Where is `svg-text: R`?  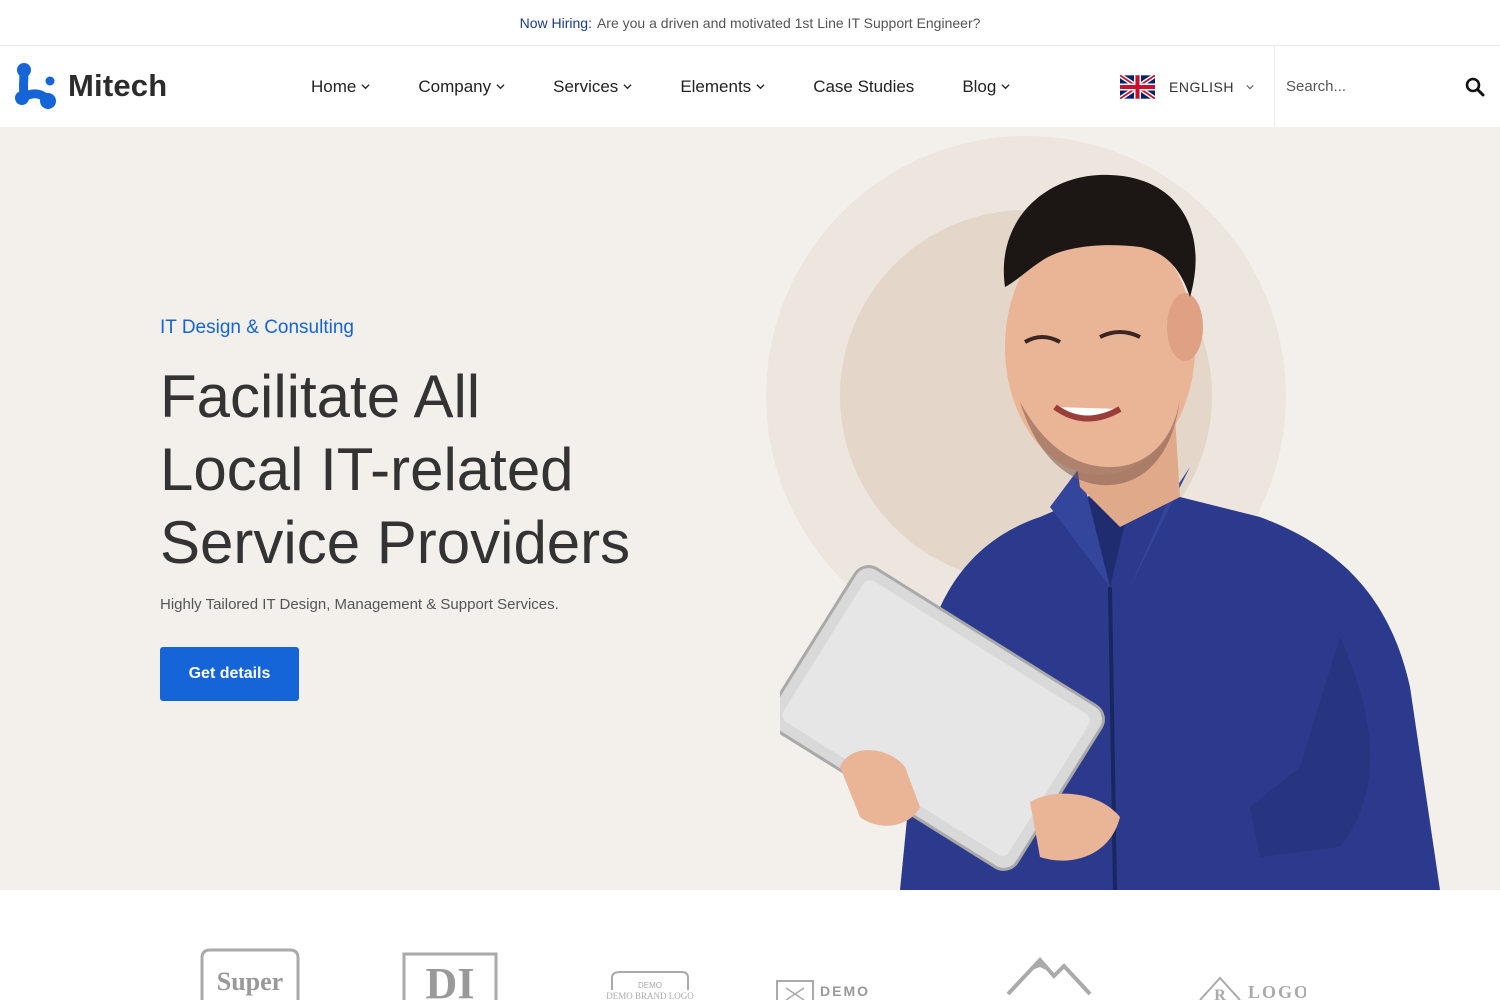
svg-text: R is located at coordinates (1220, 993).